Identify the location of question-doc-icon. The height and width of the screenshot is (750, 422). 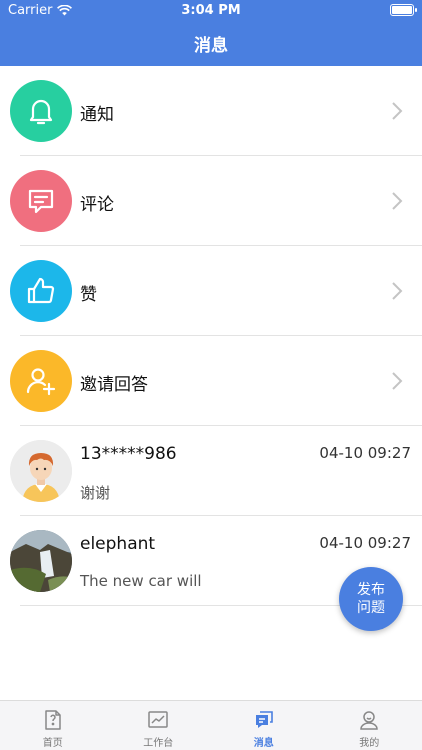
(53, 720).